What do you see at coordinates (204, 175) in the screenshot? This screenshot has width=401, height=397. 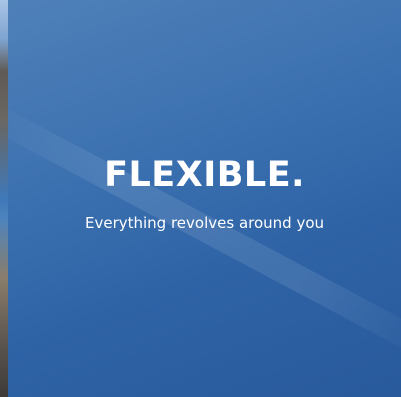 I see `hero-headline: FLEXIBLE.` at bounding box center [204, 175].